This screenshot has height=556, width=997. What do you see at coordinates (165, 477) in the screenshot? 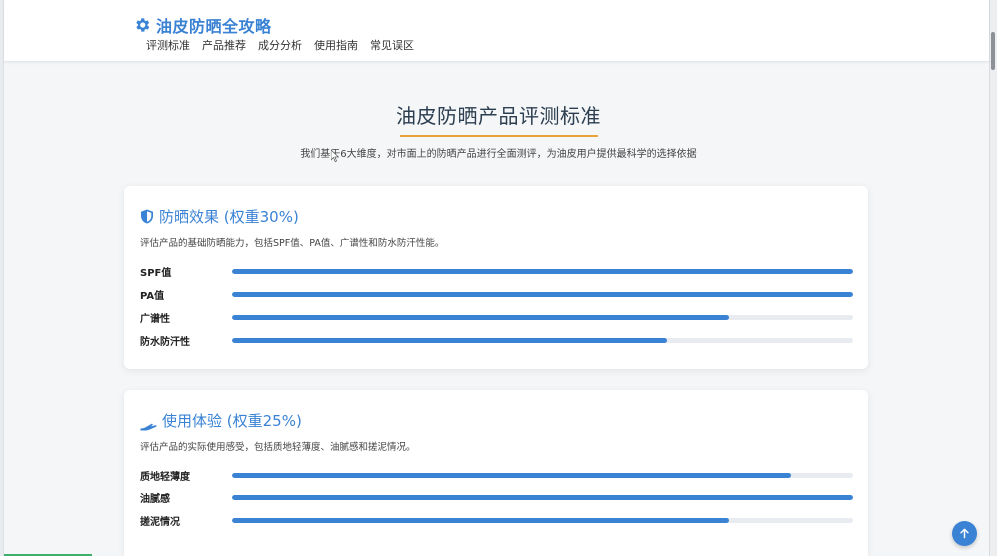
I see `metric-label: 质地轻薄度` at bounding box center [165, 477].